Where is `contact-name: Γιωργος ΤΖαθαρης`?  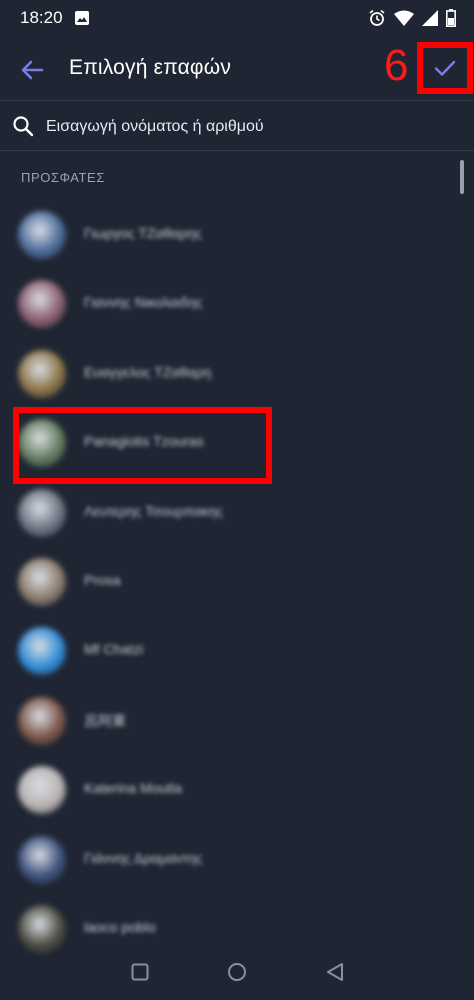 contact-name: Γιωργος ΤΖαθαρης is located at coordinates (143, 233).